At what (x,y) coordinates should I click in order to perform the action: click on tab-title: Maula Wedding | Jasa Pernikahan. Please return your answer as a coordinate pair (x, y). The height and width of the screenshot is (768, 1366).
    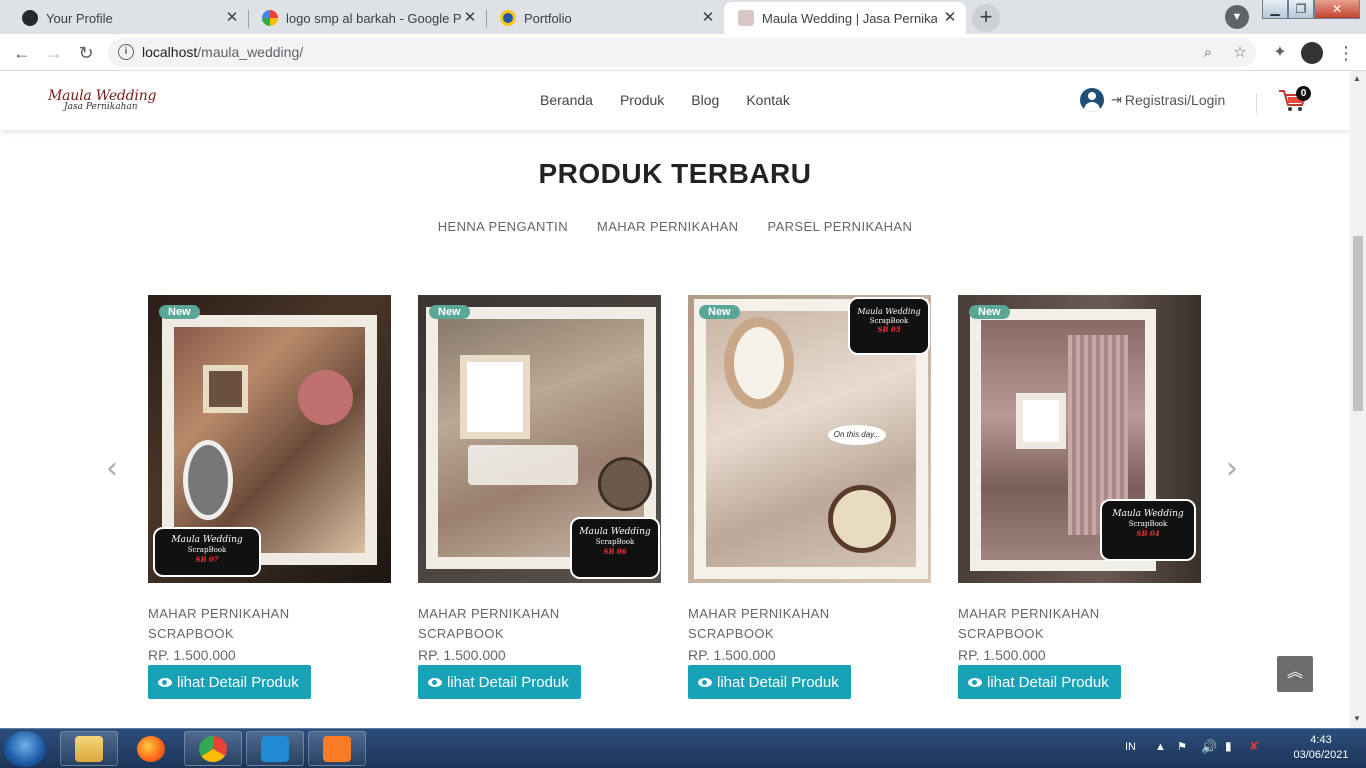
    Looking at the image, I should click on (849, 18).